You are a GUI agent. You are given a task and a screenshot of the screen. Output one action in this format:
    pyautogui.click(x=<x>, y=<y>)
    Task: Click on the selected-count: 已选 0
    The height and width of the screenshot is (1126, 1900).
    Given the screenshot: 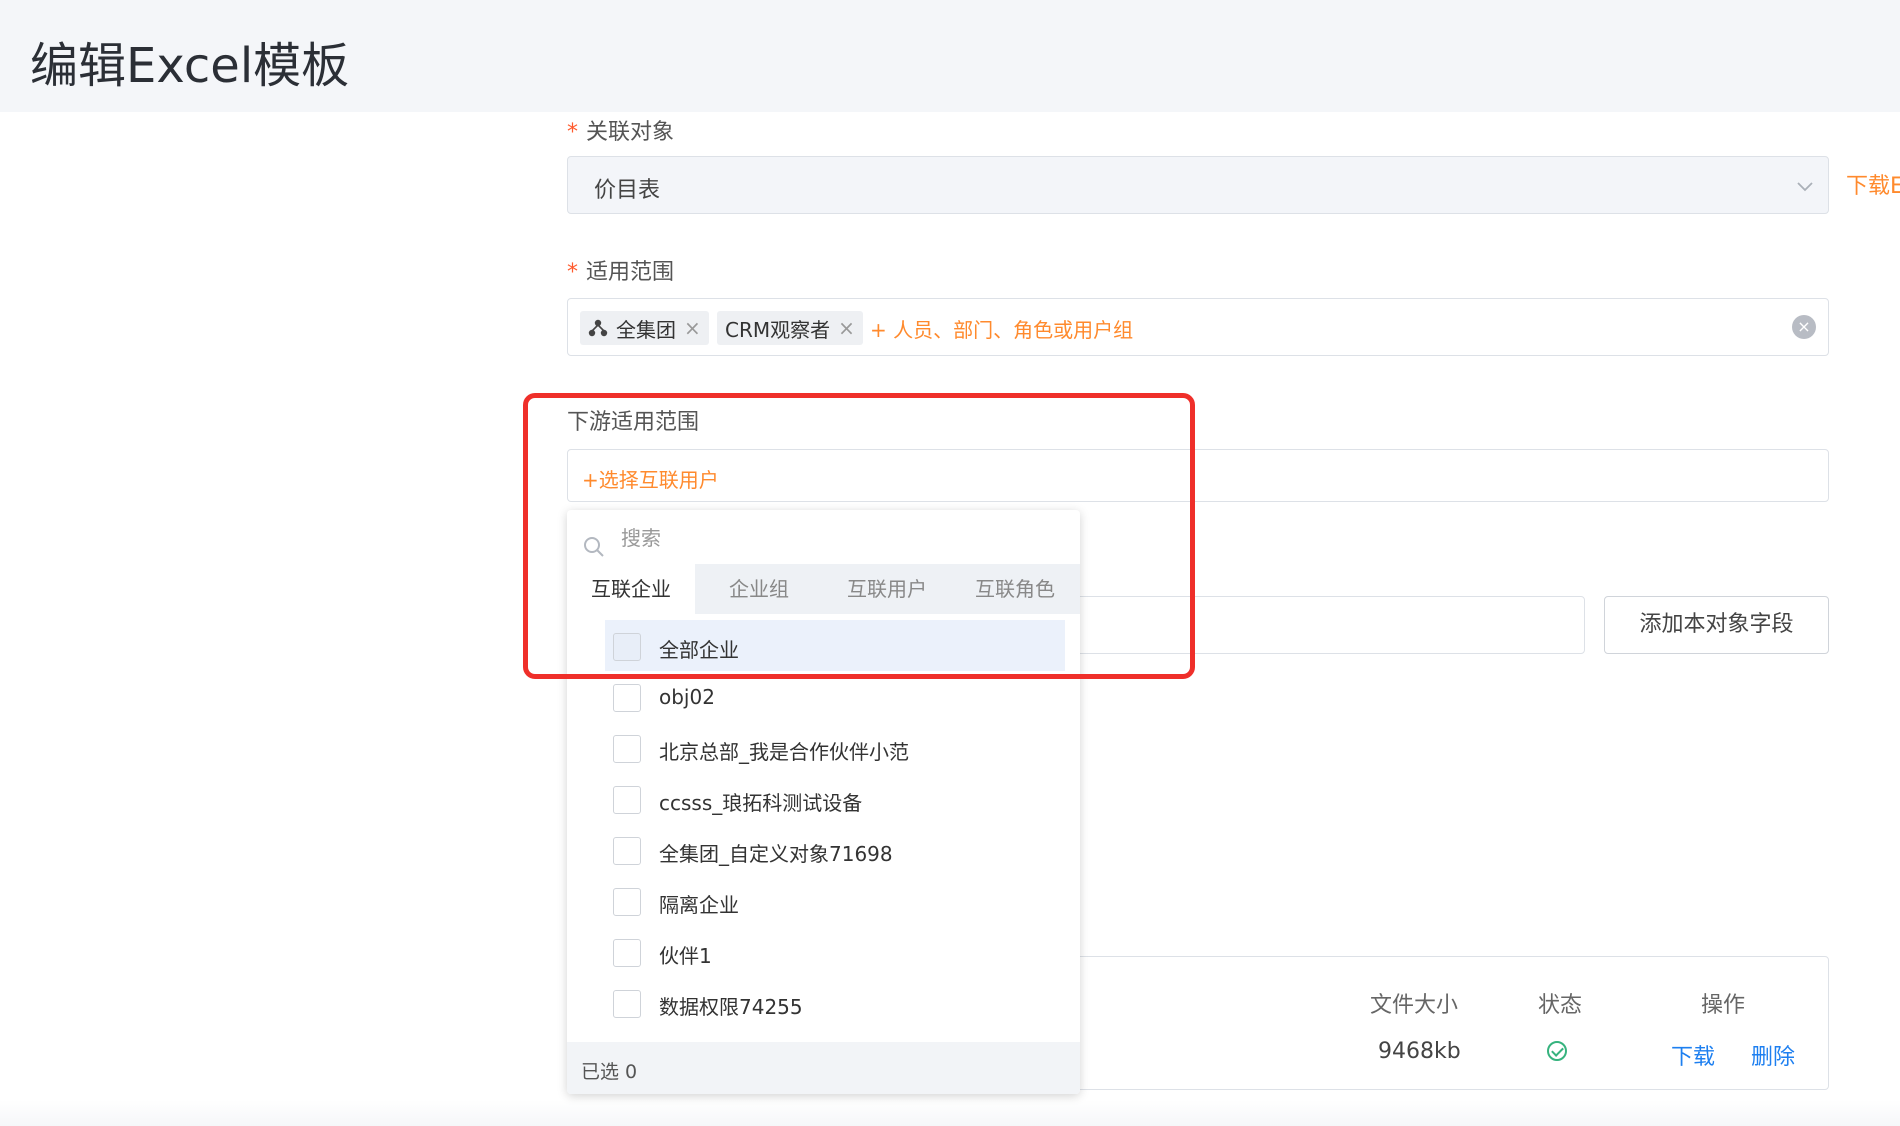 What is the action you would take?
    pyautogui.click(x=609, y=1072)
    